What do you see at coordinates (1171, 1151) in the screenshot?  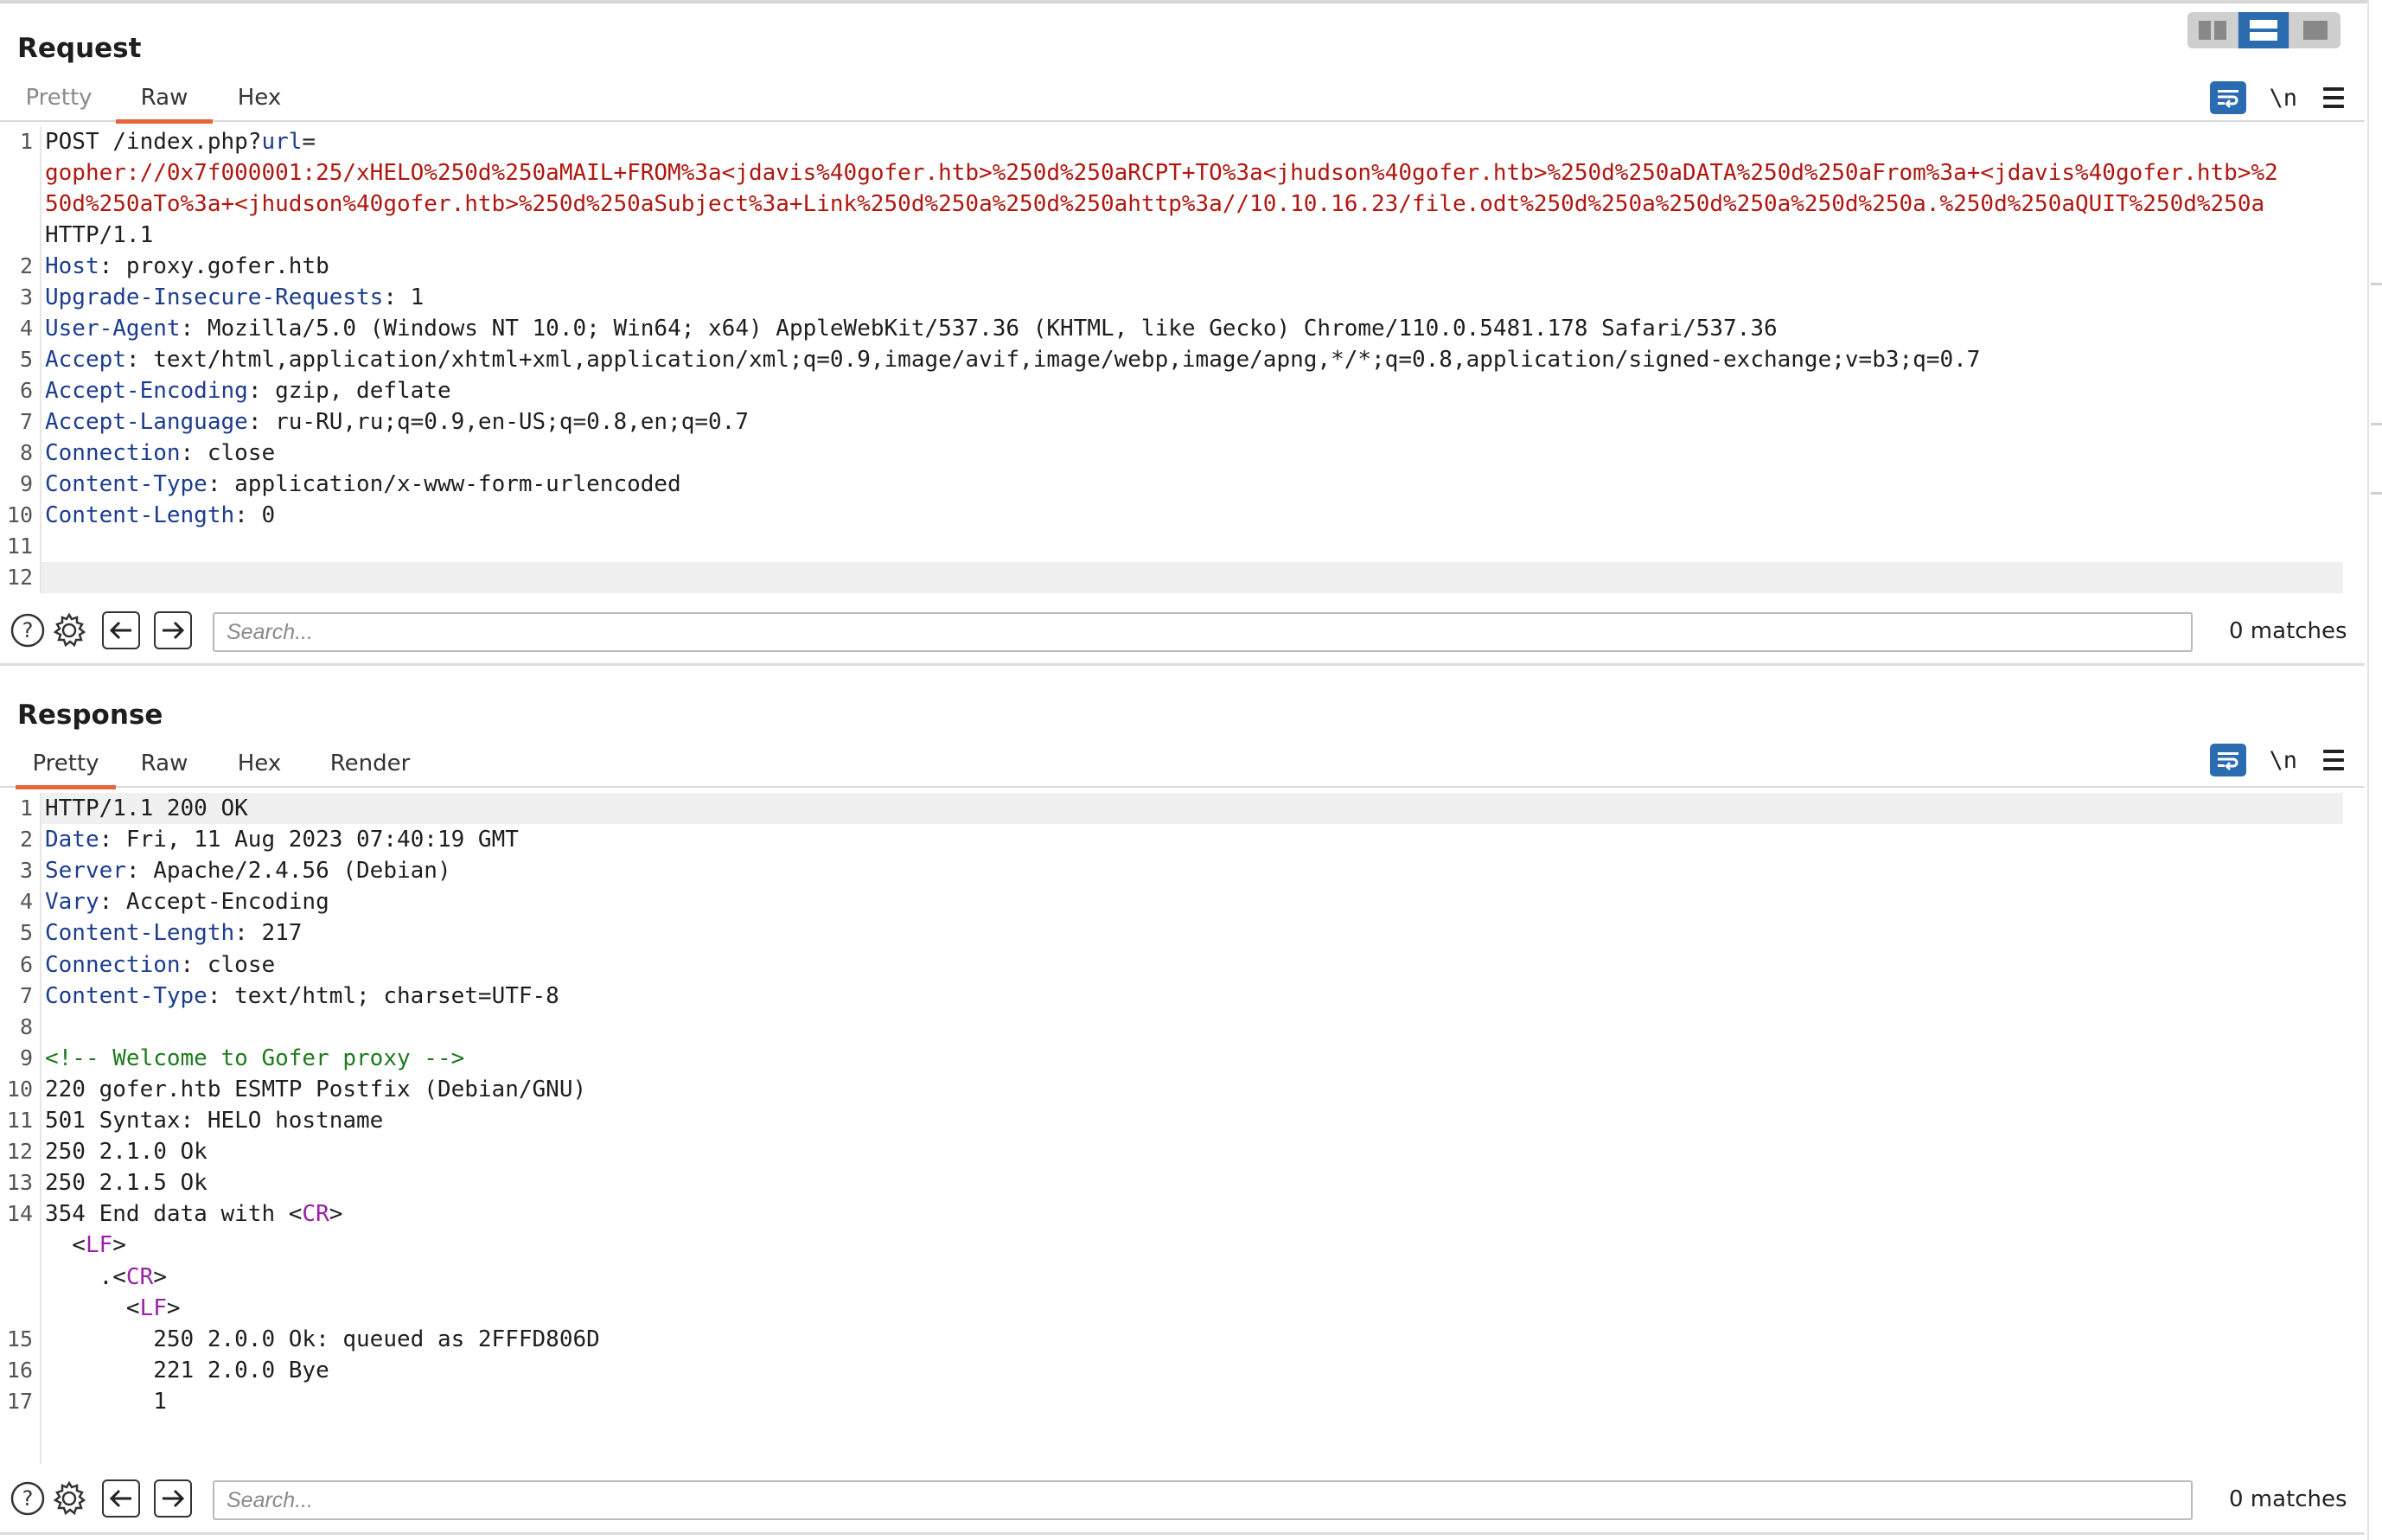 I see `code-line: 12 250 2.1.0 Ok` at bounding box center [1171, 1151].